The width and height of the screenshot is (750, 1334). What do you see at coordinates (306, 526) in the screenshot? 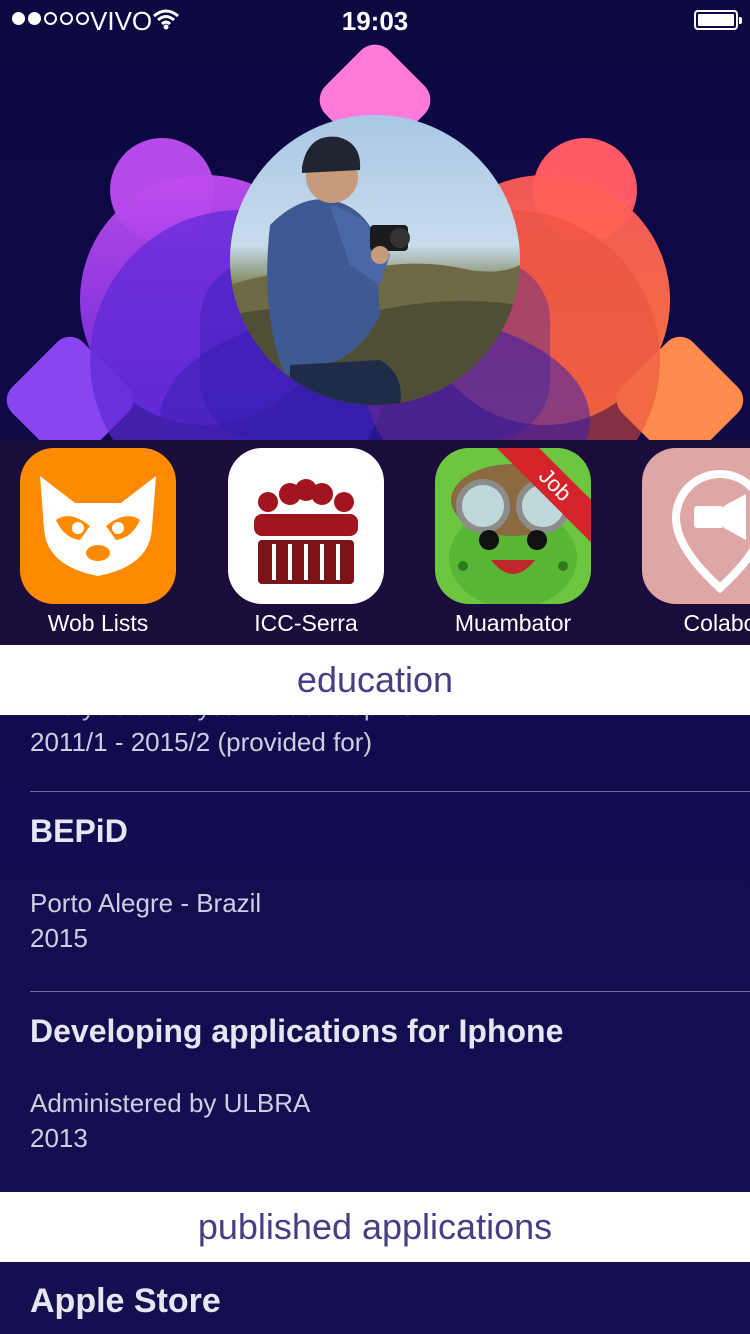
I see `audience-icon` at bounding box center [306, 526].